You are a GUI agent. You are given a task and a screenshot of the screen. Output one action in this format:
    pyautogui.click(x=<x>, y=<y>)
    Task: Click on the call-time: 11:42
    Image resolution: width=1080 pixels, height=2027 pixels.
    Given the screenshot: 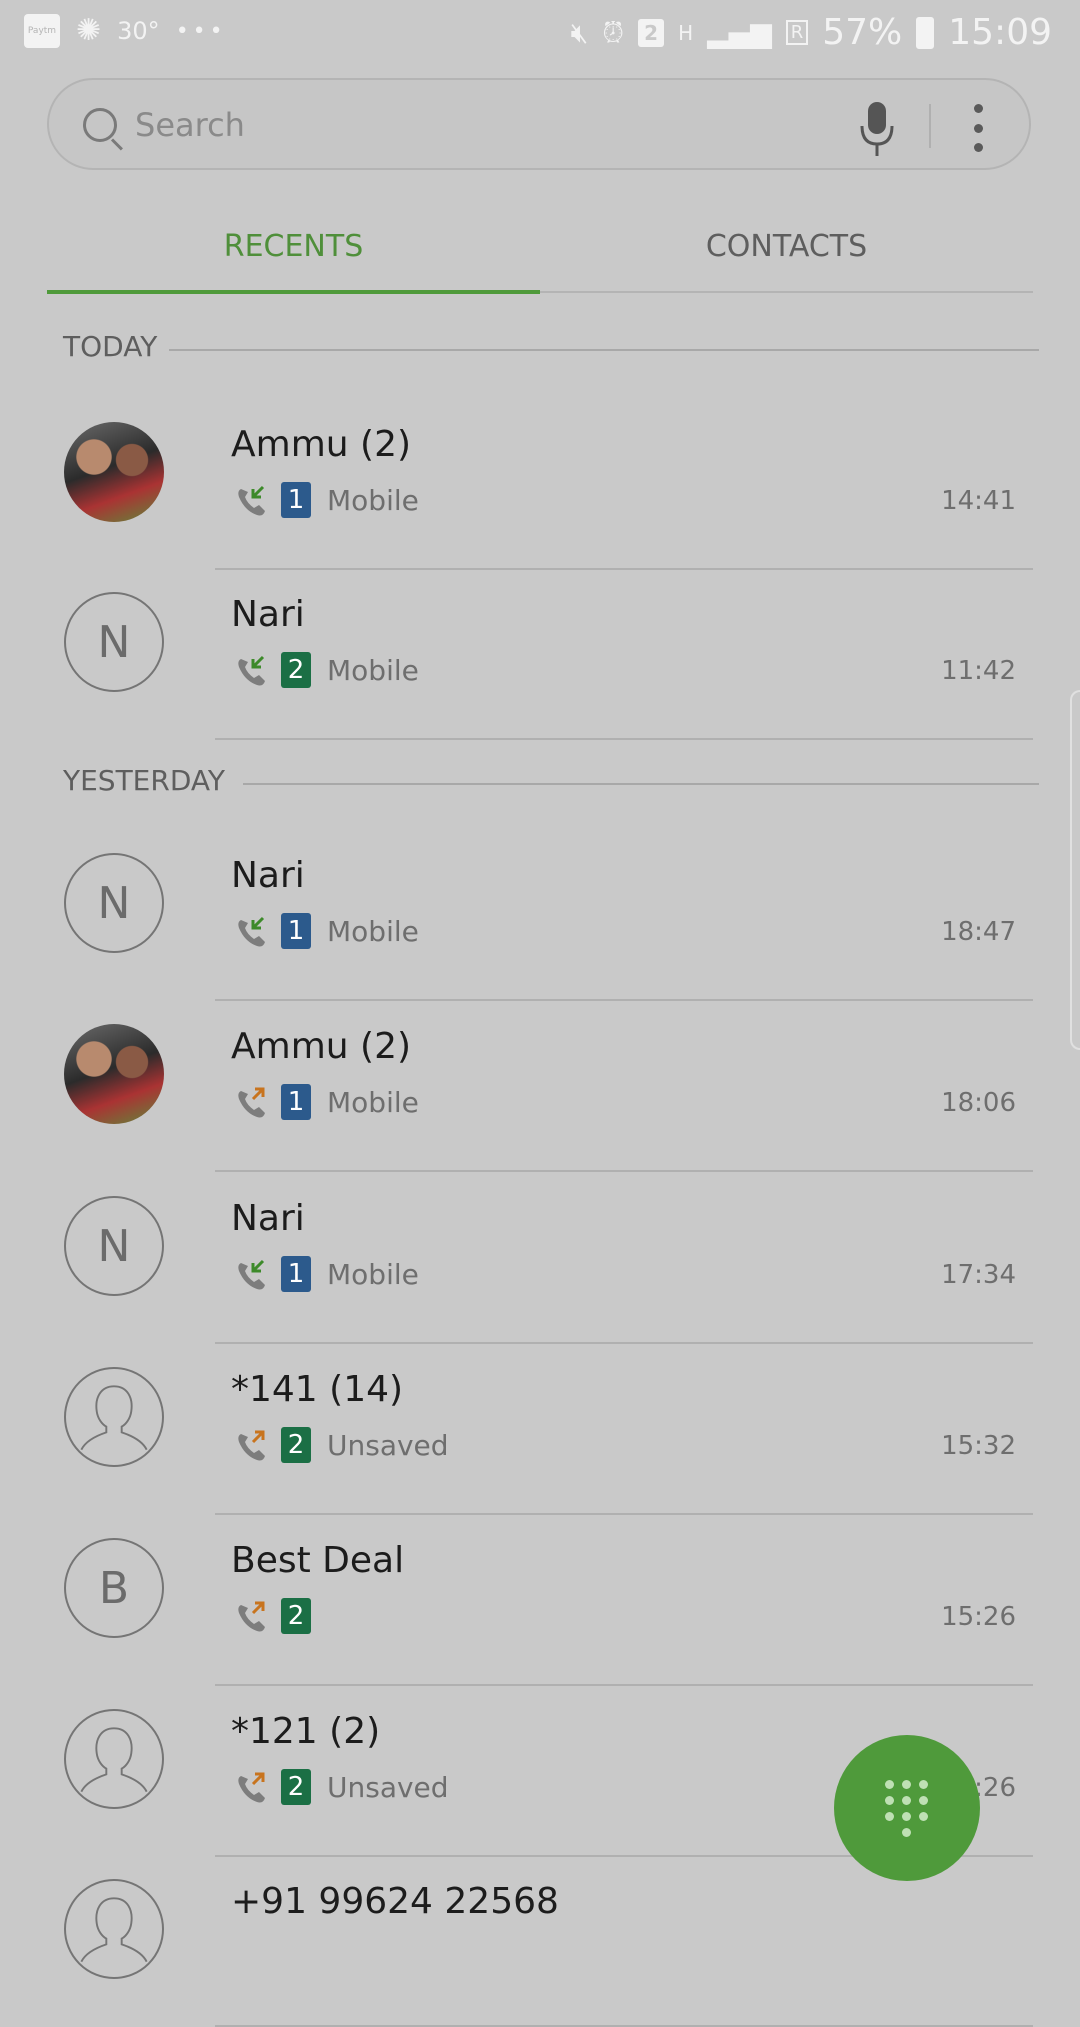 What is the action you would take?
    pyautogui.click(x=978, y=671)
    